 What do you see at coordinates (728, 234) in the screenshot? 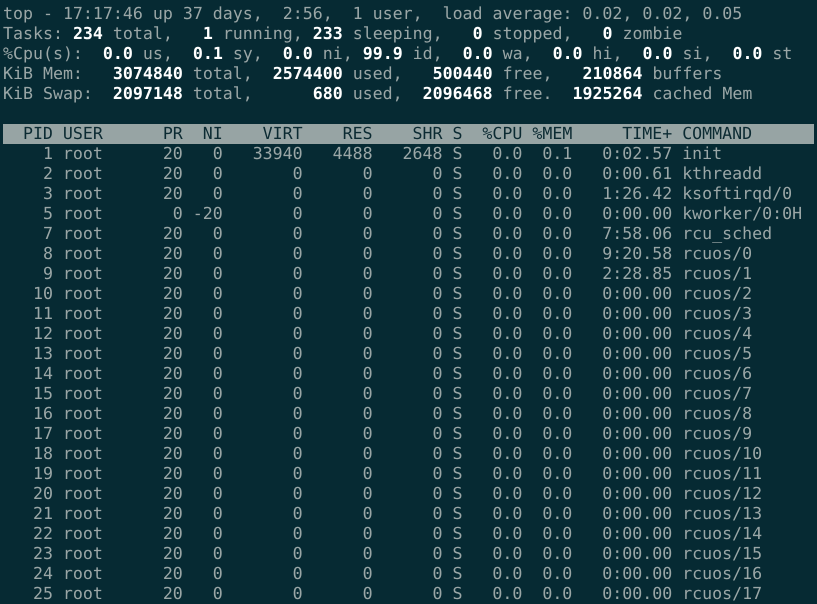
I see `table-cell-text: rcu_sched` at bounding box center [728, 234].